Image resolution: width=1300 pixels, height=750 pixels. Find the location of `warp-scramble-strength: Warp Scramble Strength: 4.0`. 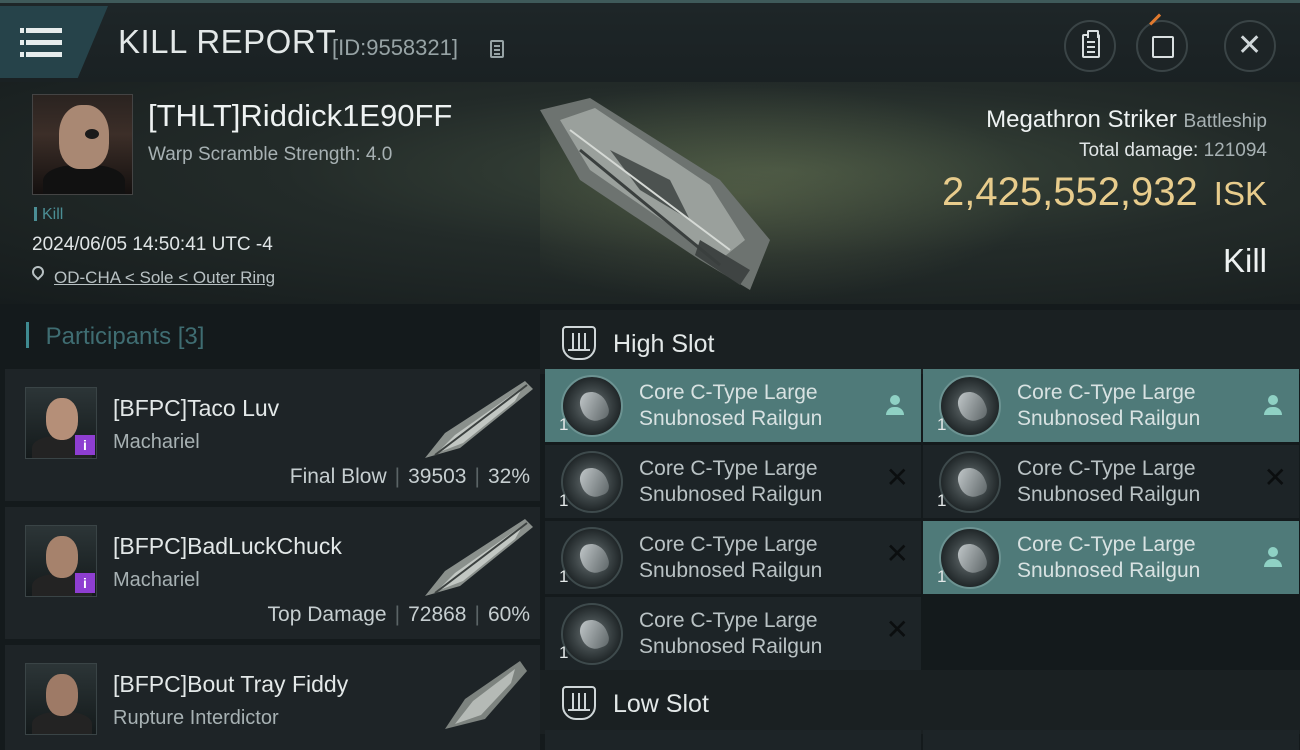

warp-scramble-strength: Warp Scramble Strength: 4.0 is located at coordinates (270, 154).